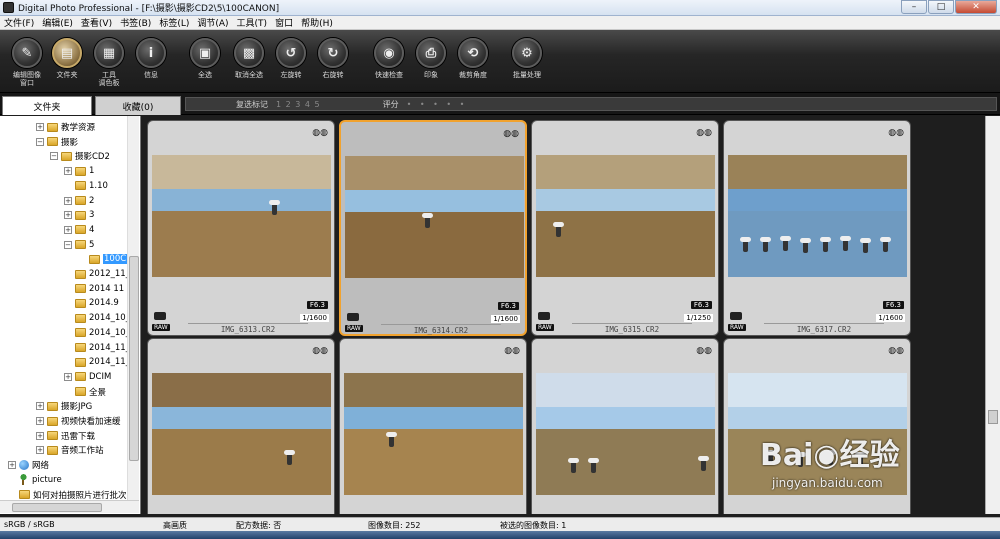 This screenshot has width=1000, height=539. What do you see at coordinates (298, 104) in the screenshot?
I see `check-mark-selector: 1 2 3 4 5` at bounding box center [298, 104].